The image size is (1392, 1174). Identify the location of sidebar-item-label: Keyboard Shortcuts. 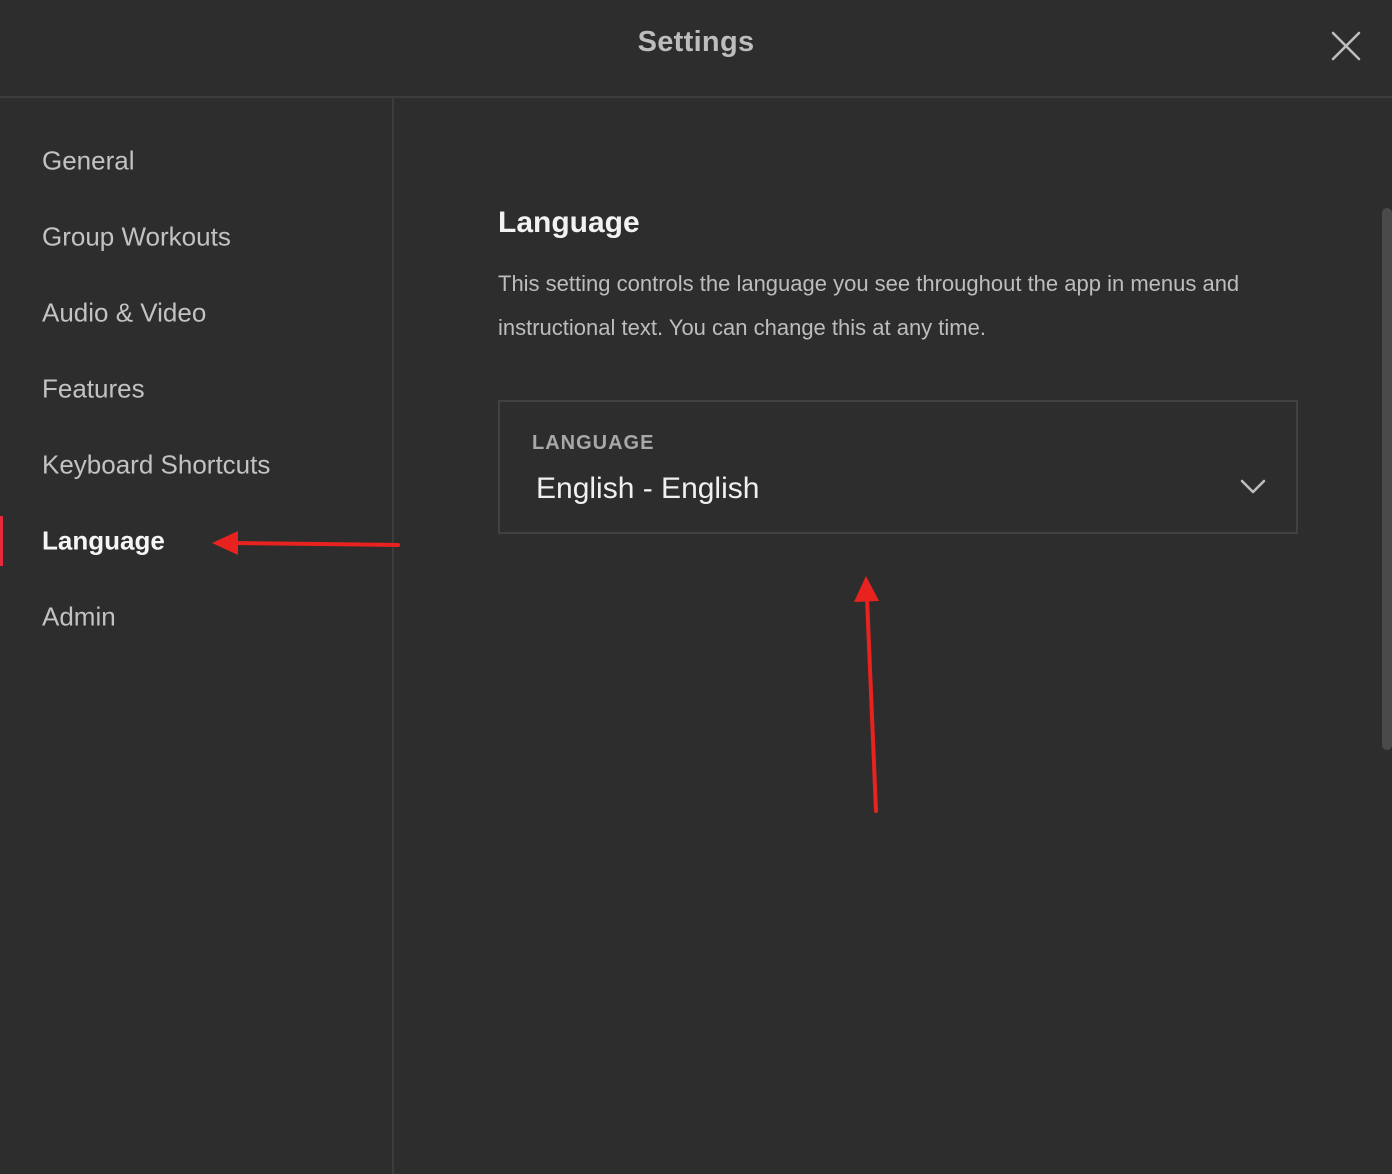
(156, 464).